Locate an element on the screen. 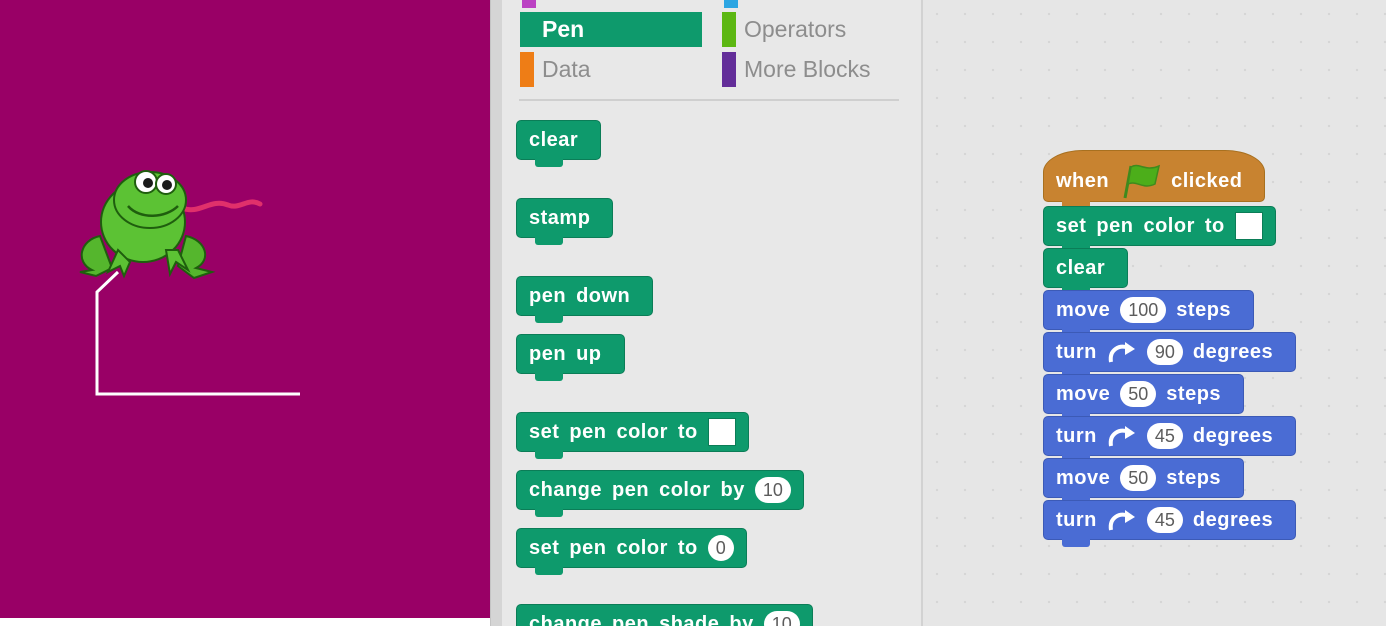 The height and width of the screenshot is (626, 1386). category-more-blocks-swatch is located at coordinates (729, 69).